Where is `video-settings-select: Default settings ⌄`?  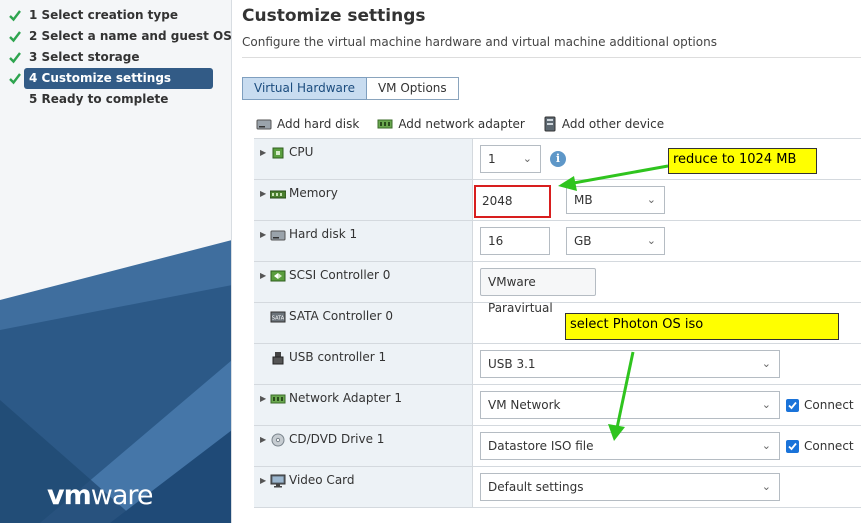
video-settings-select: Default settings ⌄ is located at coordinates (630, 487).